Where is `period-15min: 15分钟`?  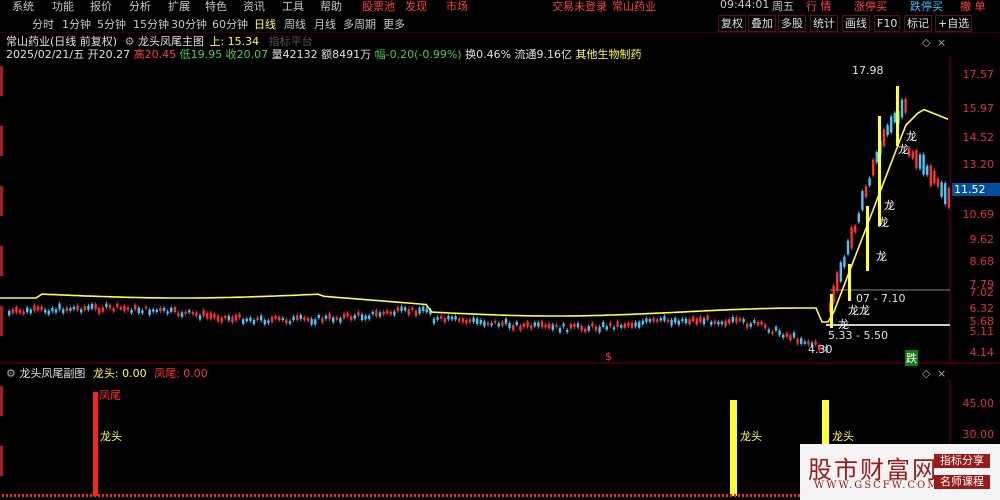
period-15min: 15分钟 is located at coordinates (151, 24).